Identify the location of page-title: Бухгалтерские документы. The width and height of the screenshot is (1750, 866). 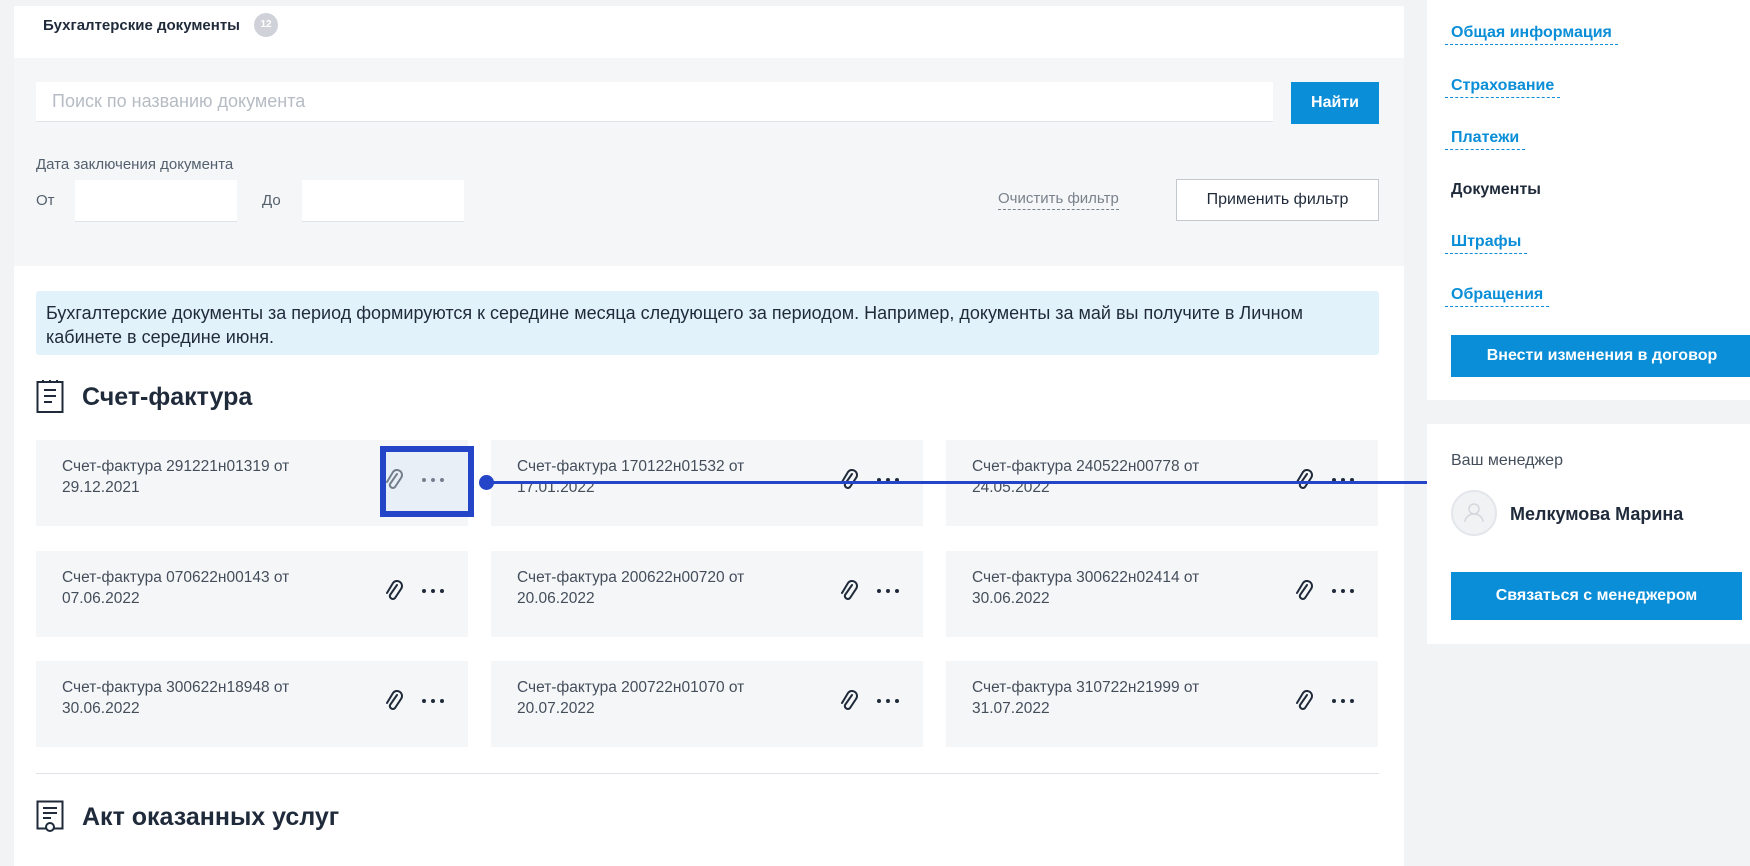
(141, 25).